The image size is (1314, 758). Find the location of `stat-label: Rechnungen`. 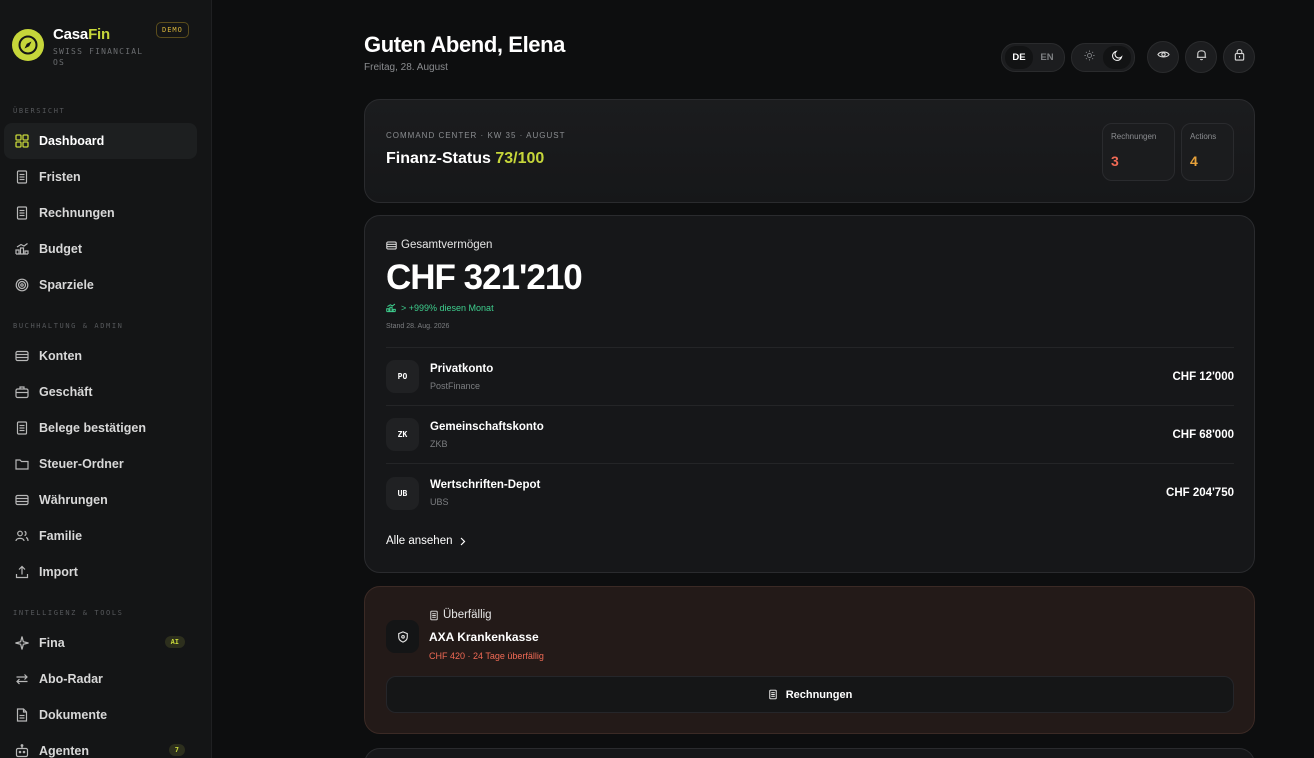

stat-label: Rechnungen is located at coordinates (1134, 136).